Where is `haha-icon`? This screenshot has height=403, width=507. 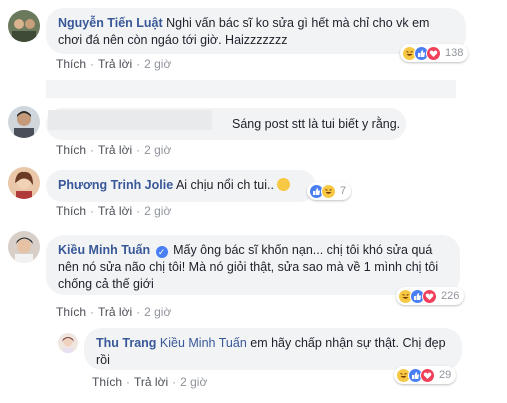 haha-icon is located at coordinates (328, 191).